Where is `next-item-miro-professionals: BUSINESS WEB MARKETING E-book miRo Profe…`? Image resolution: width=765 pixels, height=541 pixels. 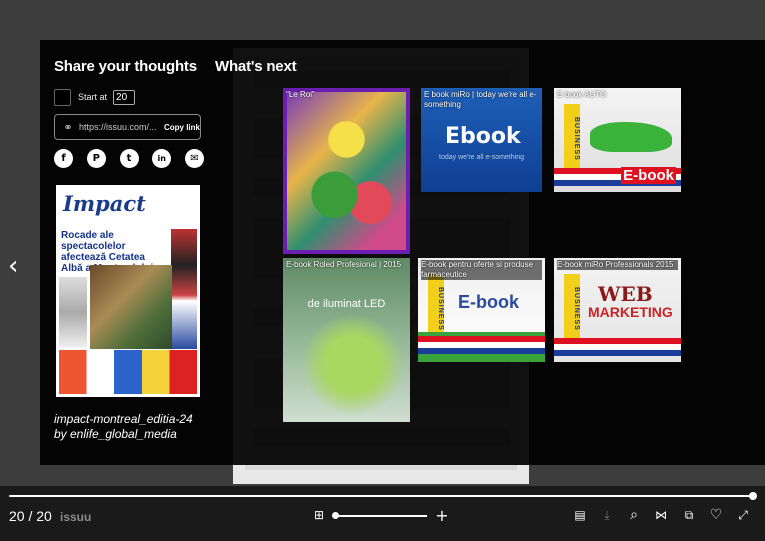 next-item-miro-professionals: BUSINESS WEB MARKETING E-book miRo Profe… is located at coordinates (617, 310).